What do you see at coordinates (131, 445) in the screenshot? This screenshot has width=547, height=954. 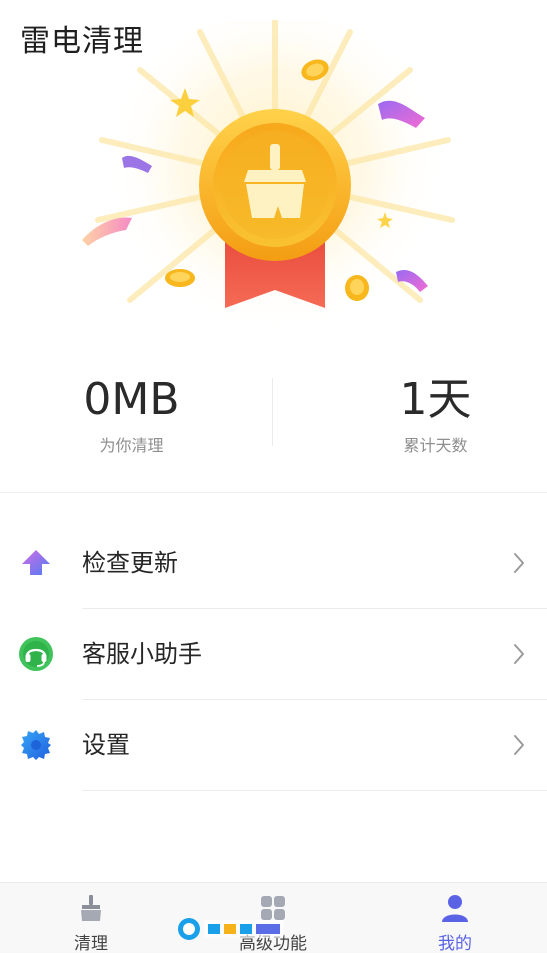 I see `cleaned-label: 为你清理` at bounding box center [131, 445].